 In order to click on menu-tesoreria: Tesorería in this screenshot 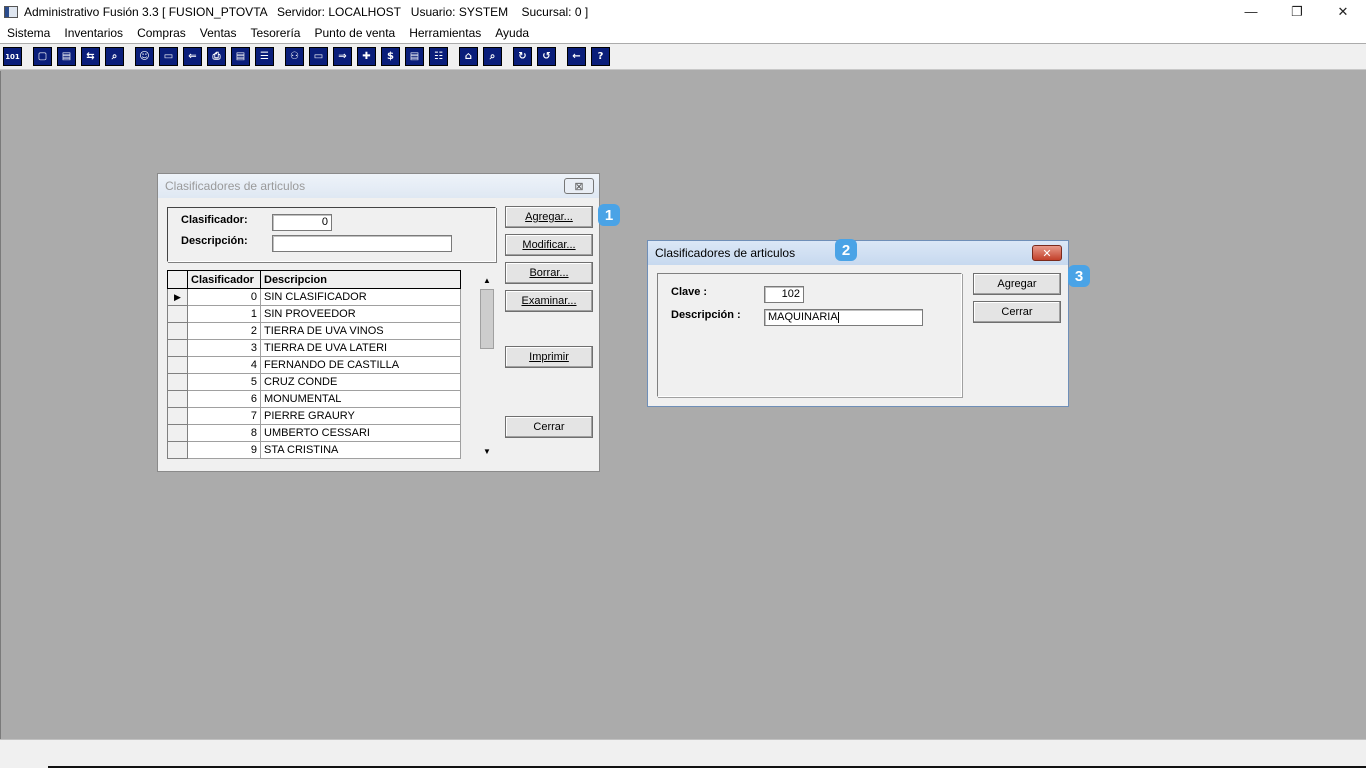, I will do `click(275, 33)`.